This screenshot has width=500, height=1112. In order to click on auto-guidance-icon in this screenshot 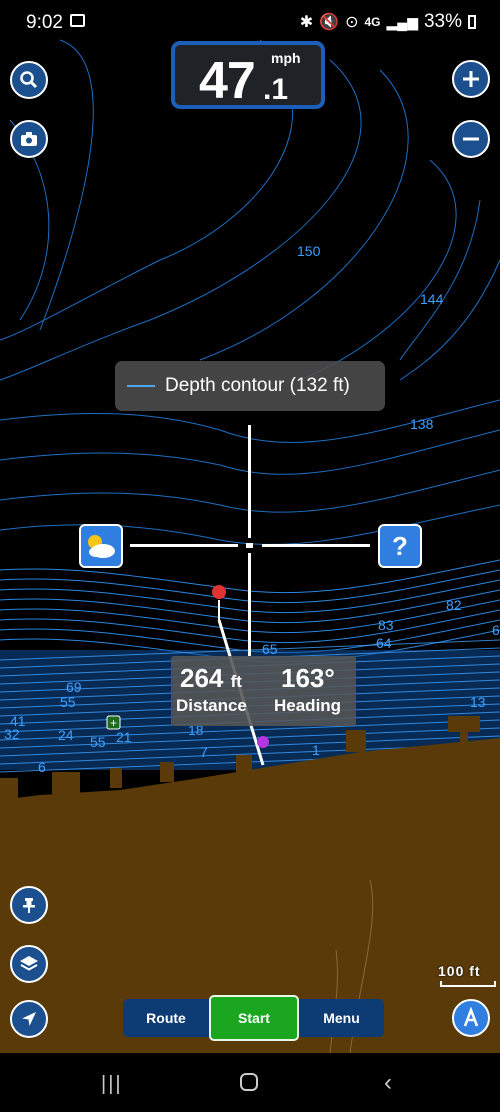, I will do `click(471, 1017)`.